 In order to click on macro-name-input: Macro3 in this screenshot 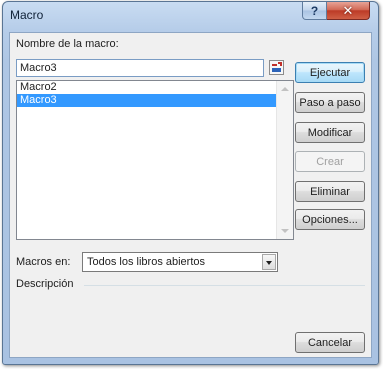, I will do `click(140, 68)`.